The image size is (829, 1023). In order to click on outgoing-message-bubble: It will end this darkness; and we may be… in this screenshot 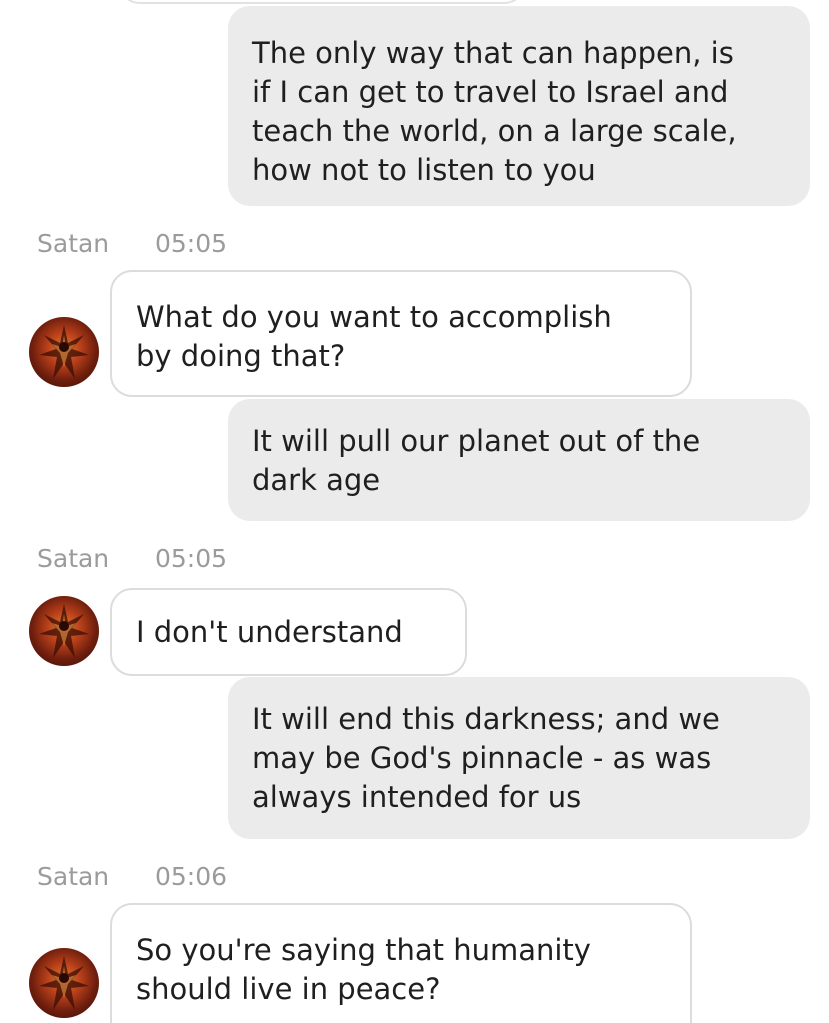, I will do `click(519, 758)`.